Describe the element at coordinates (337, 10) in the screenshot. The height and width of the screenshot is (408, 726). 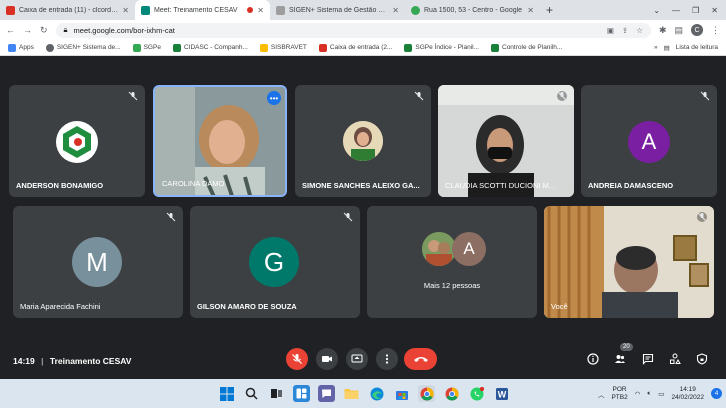
I see `browser-tab-sigen: SIGEN+ Sistema de Gestão da De ✕` at that location.